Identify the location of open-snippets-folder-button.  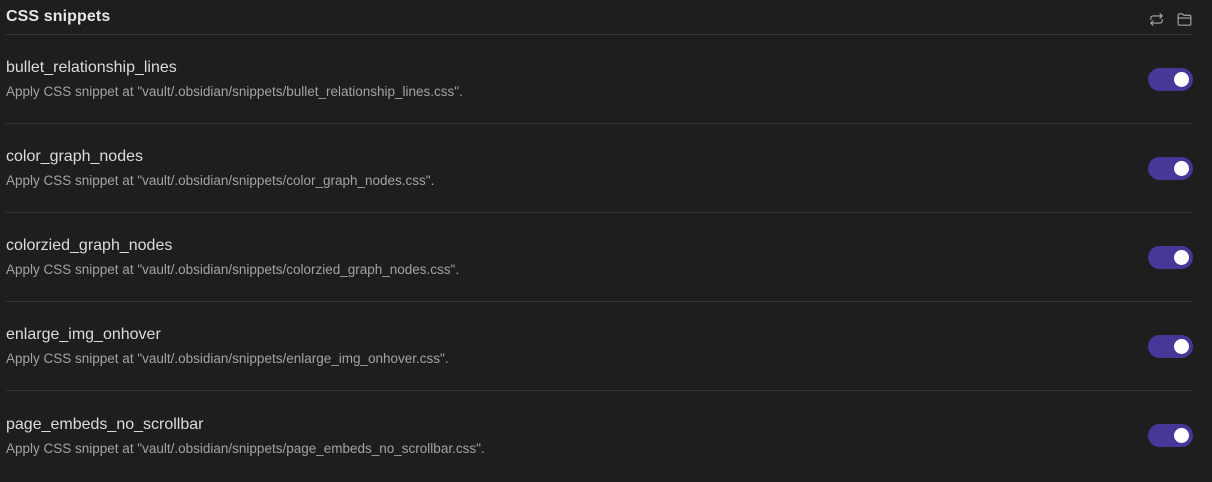
(1184, 19).